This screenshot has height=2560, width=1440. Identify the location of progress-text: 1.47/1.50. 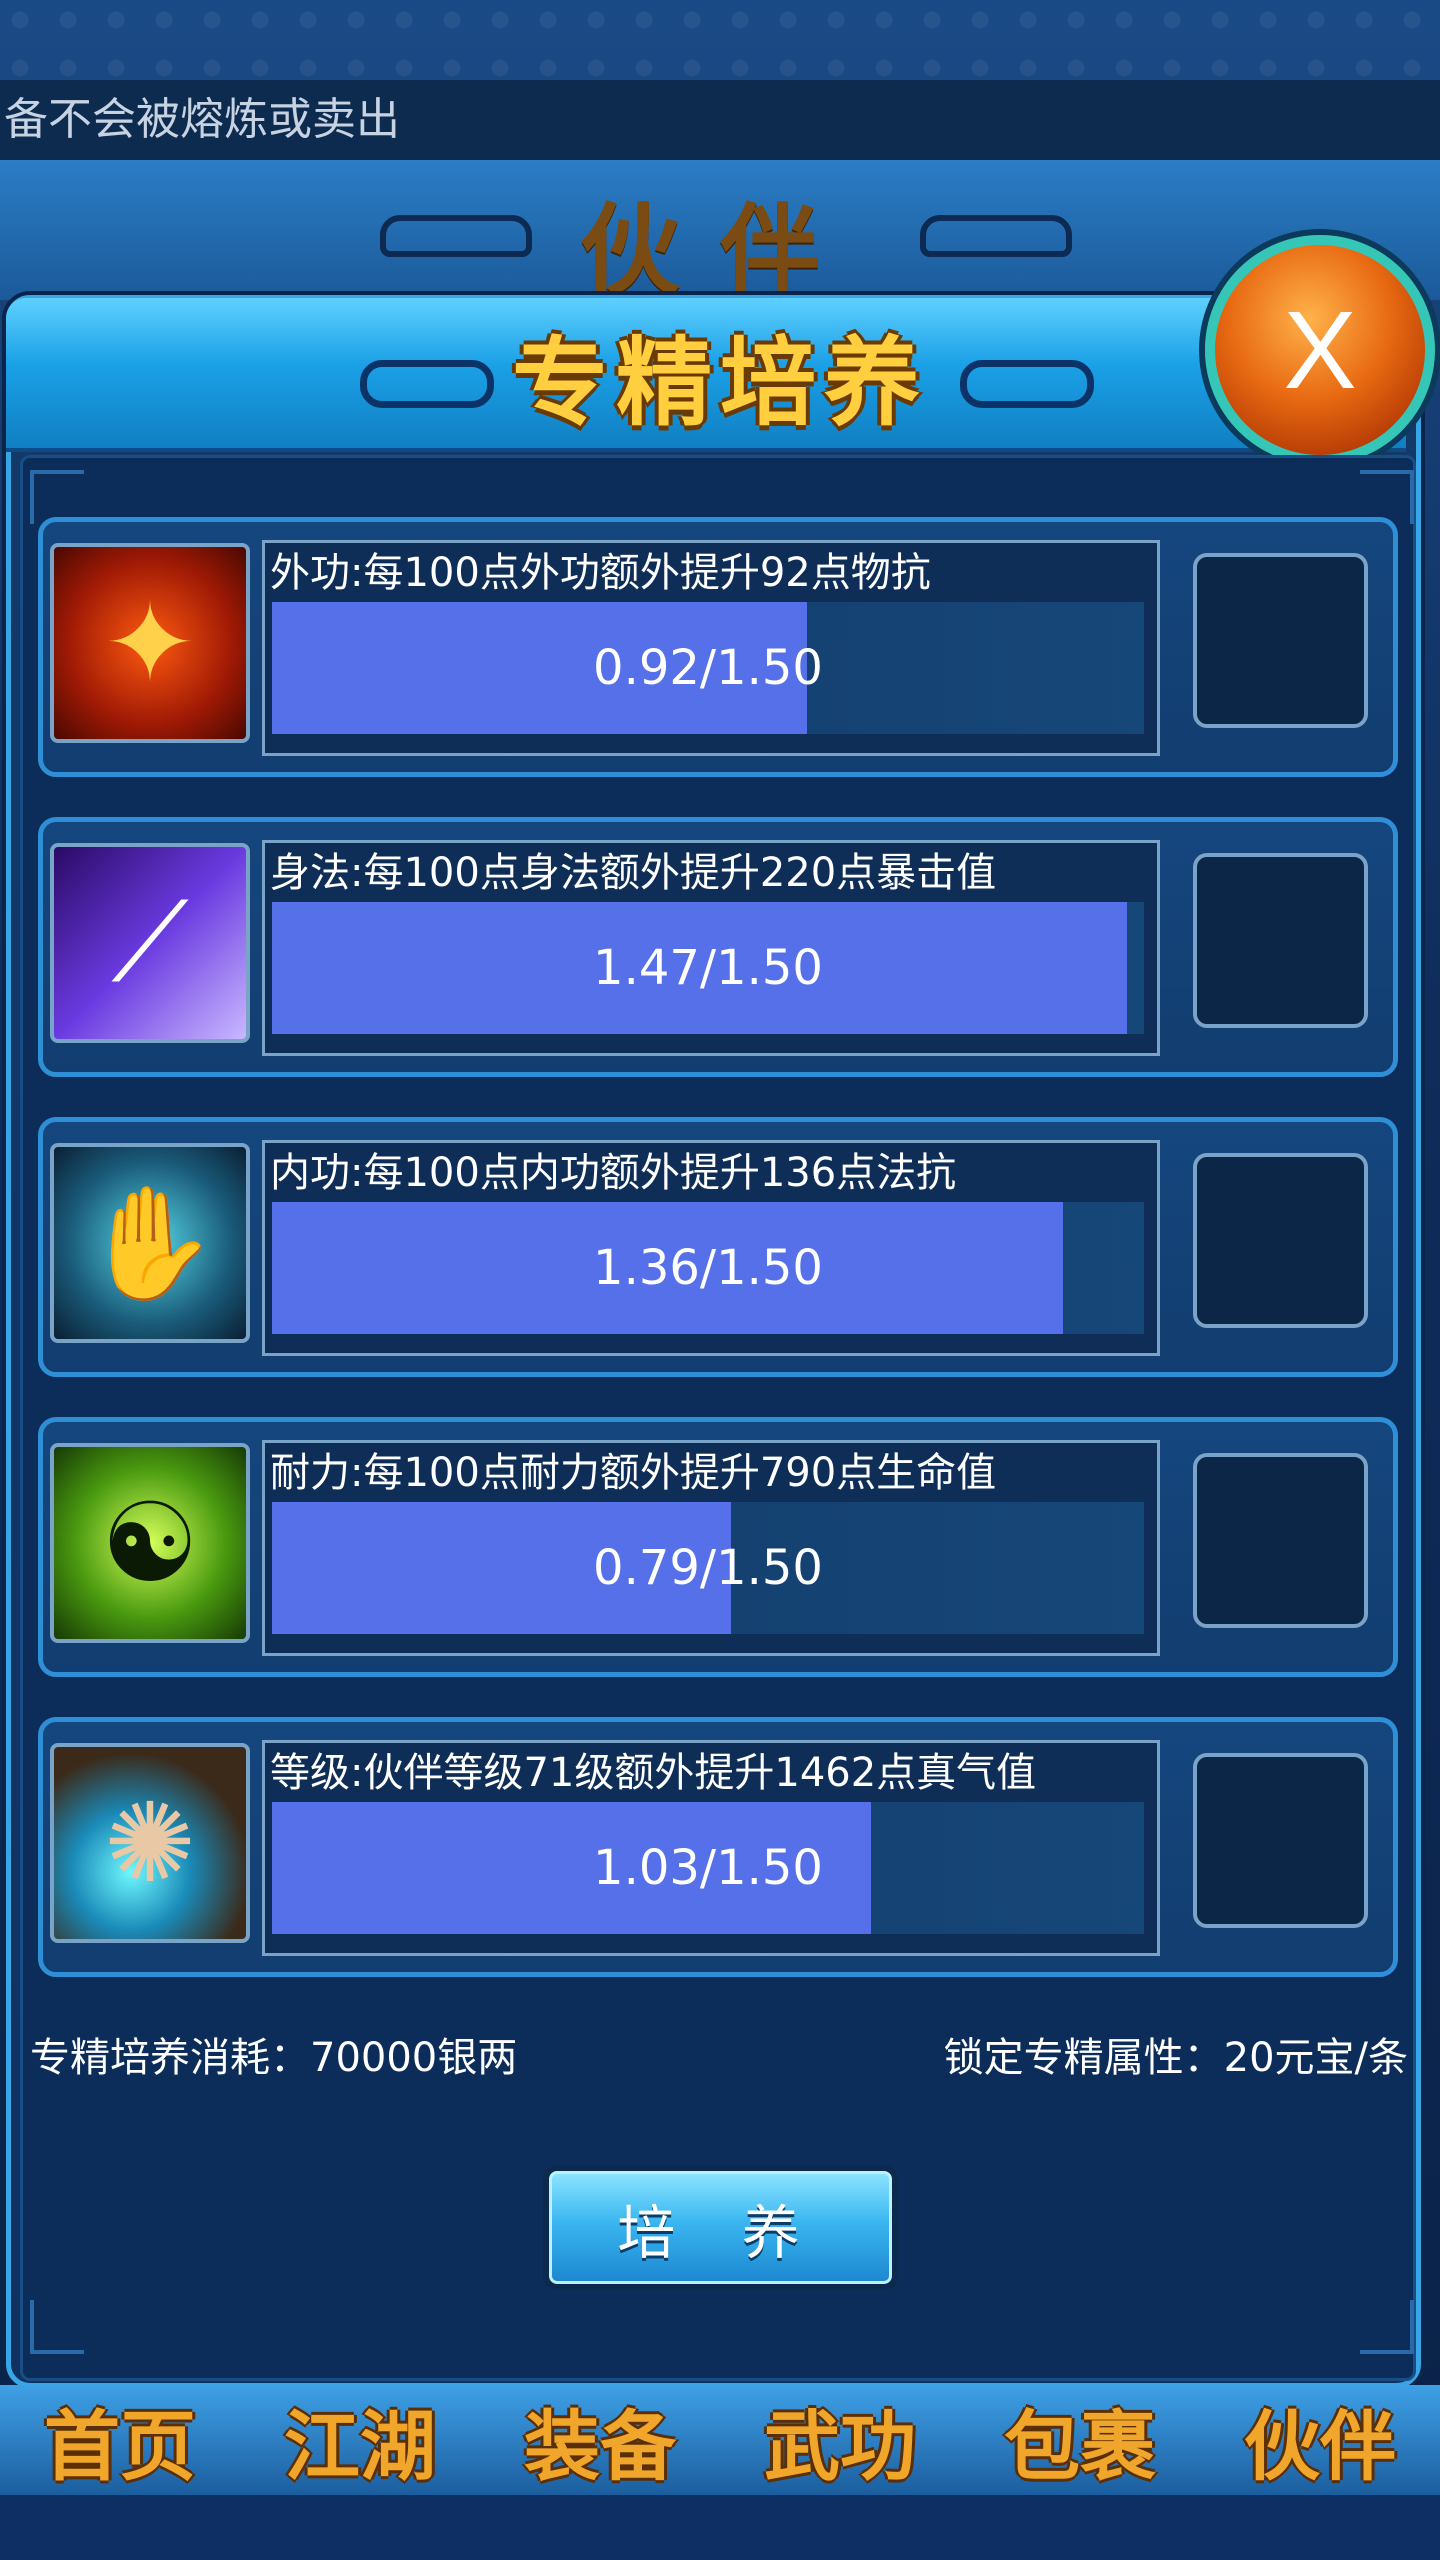
(708, 968).